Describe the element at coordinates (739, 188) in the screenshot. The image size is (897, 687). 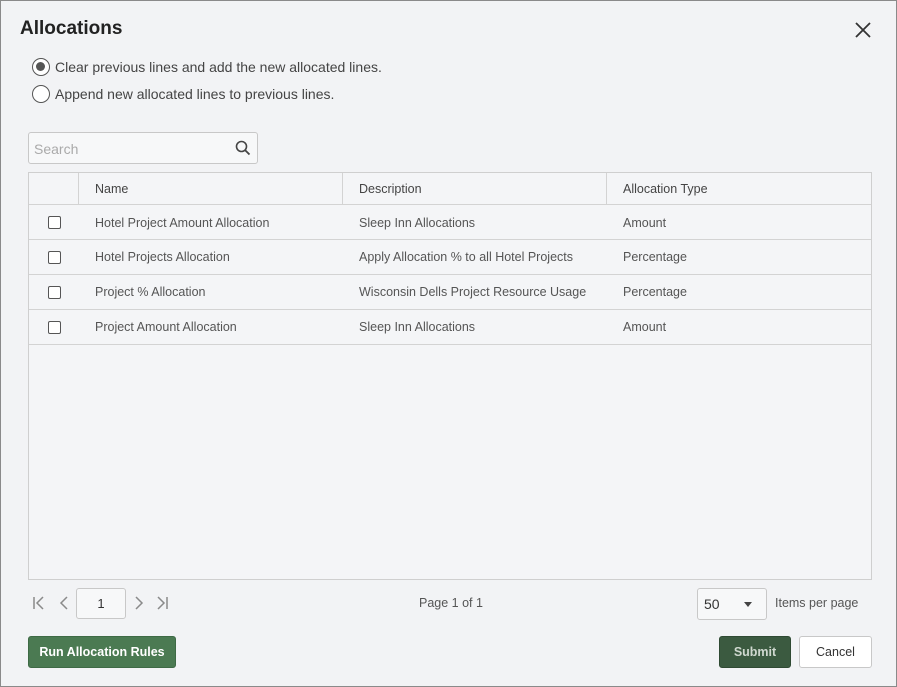
I see `column-header-allocation-type: Allocation Type` at that location.